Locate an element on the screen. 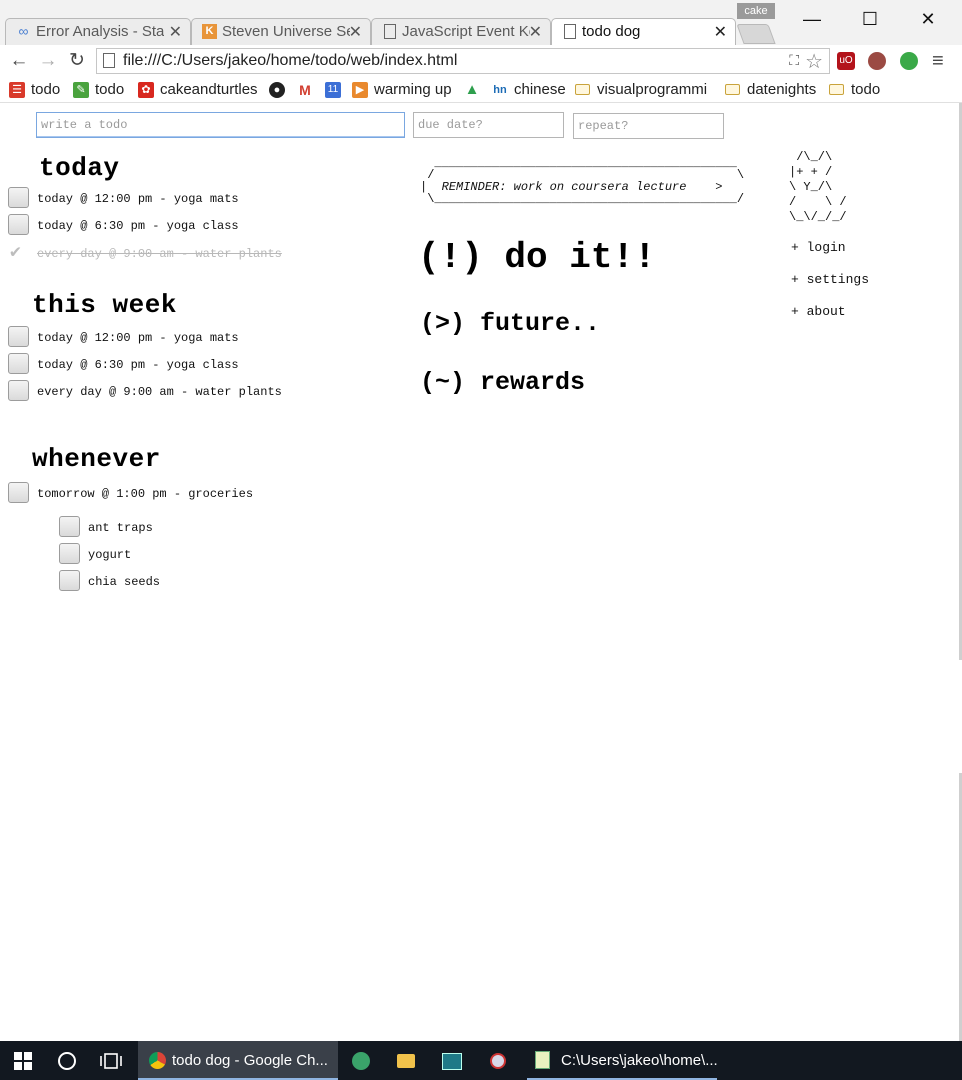 This screenshot has height=1080, width=962. category-do-it: (!) do it!! is located at coordinates (537, 257).